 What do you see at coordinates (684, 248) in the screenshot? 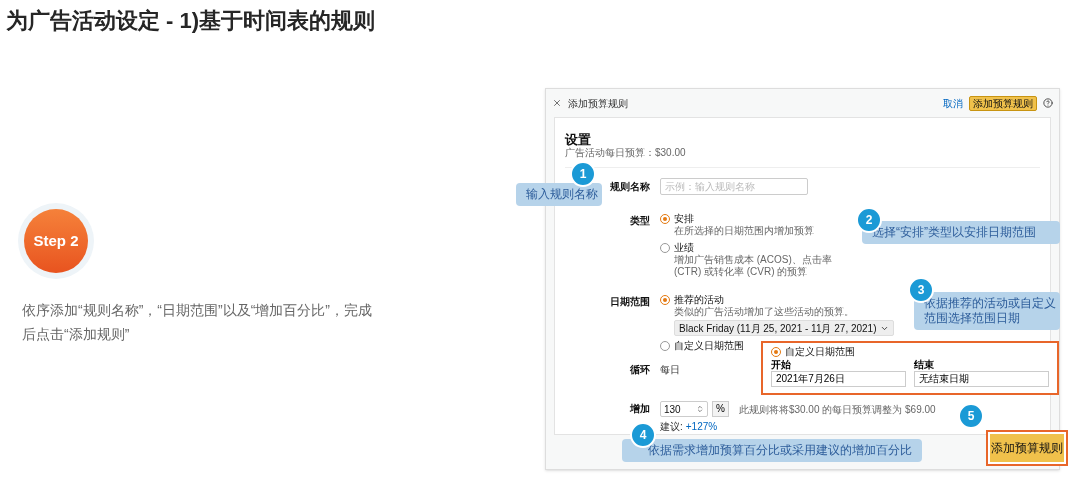
I see `option-label: 业绩` at bounding box center [684, 248].